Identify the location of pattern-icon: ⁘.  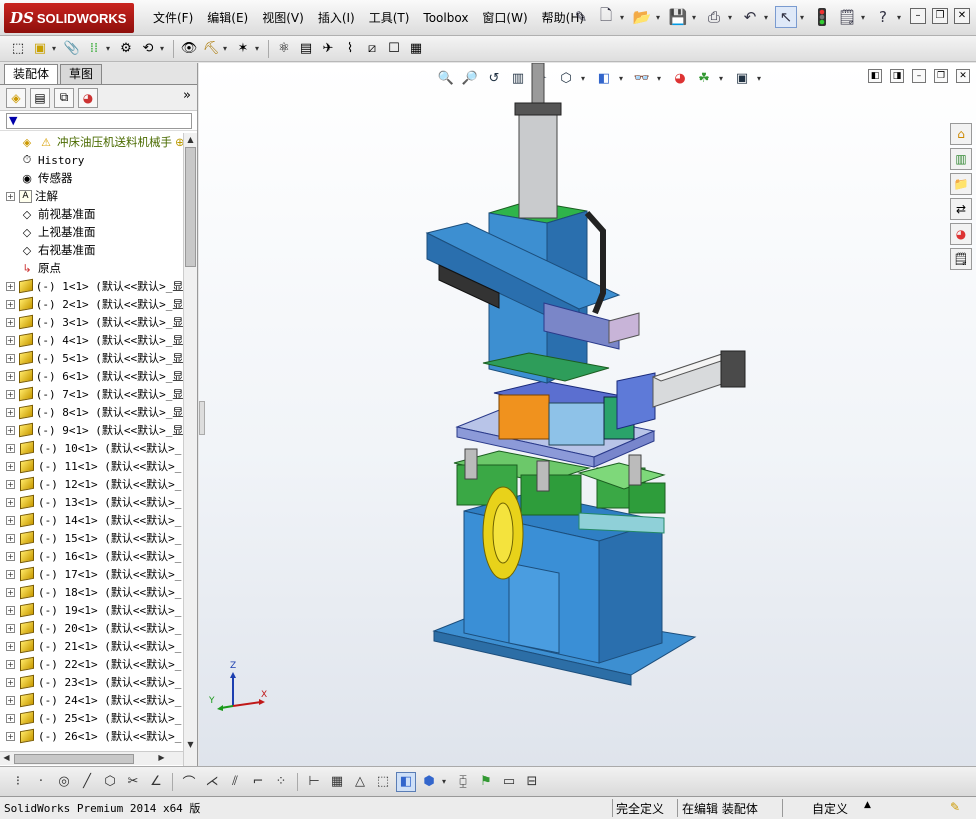
(281, 782).